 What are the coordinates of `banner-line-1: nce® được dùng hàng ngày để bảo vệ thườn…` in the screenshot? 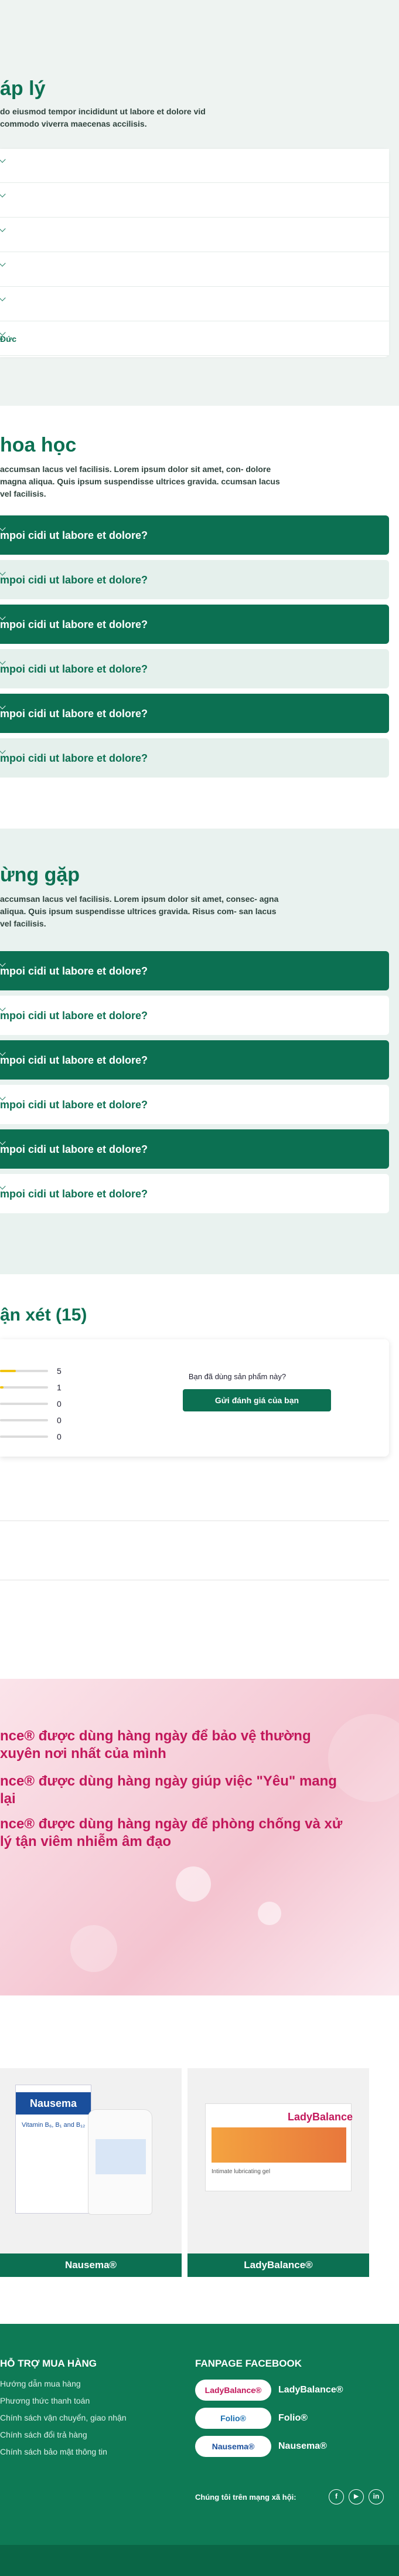 It's located at (155, 1745).